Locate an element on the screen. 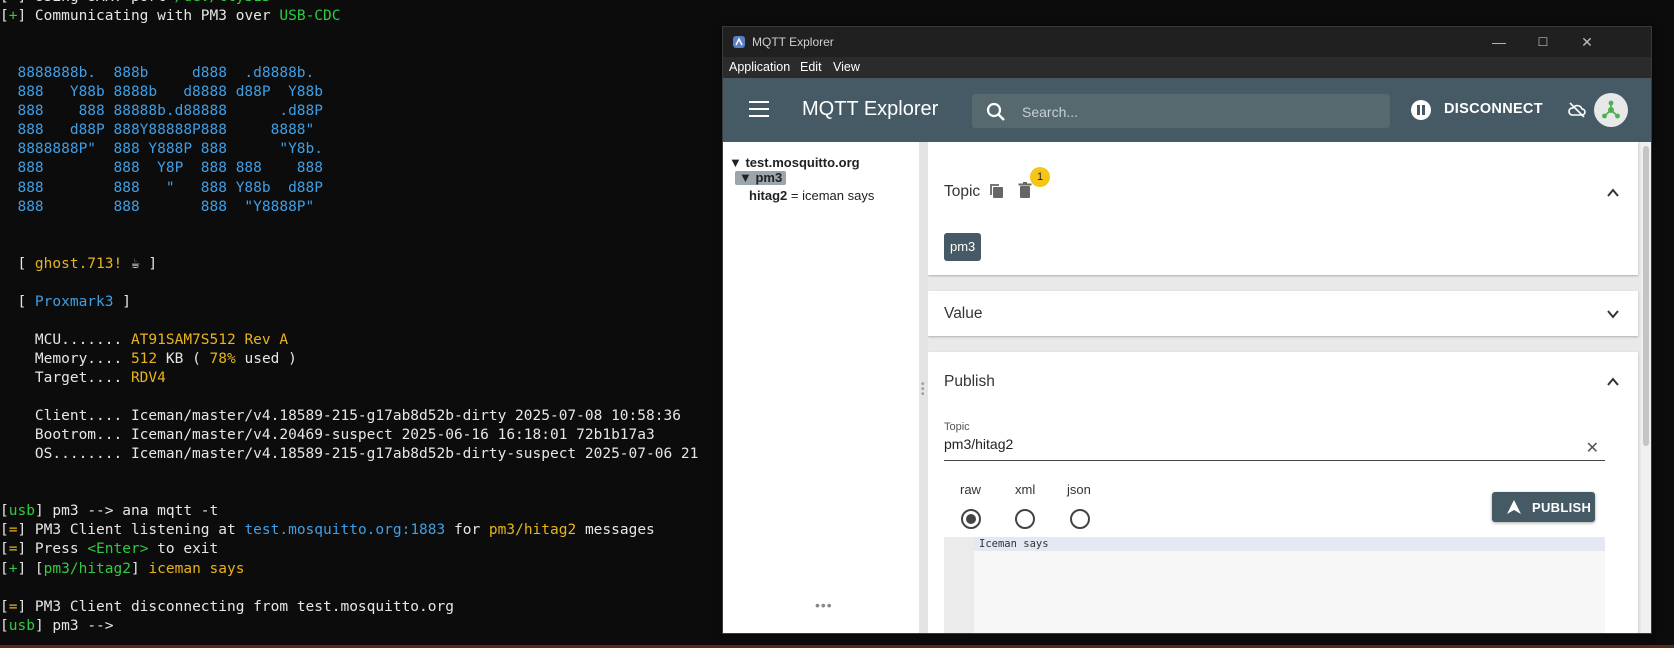  editor-gutter is located at coordinates (959, 585).